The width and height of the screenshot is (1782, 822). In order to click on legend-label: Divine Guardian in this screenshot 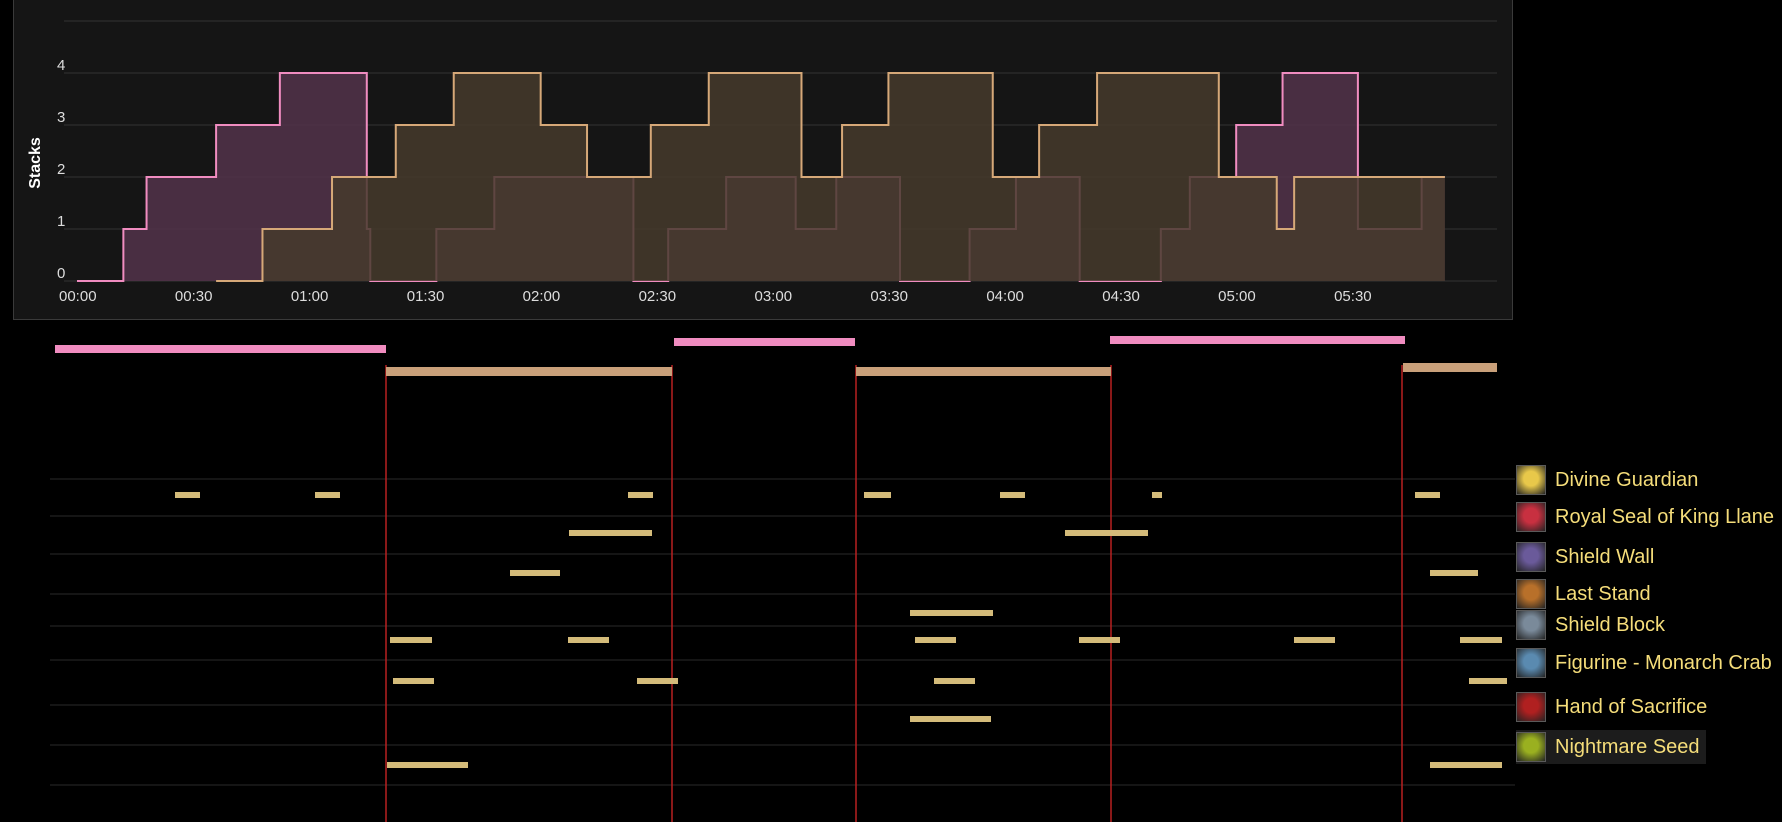, I will do `click(1627, 479)`.